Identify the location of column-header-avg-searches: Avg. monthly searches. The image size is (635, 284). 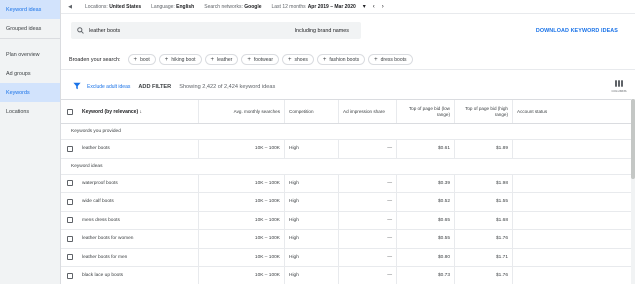
(242, 111).